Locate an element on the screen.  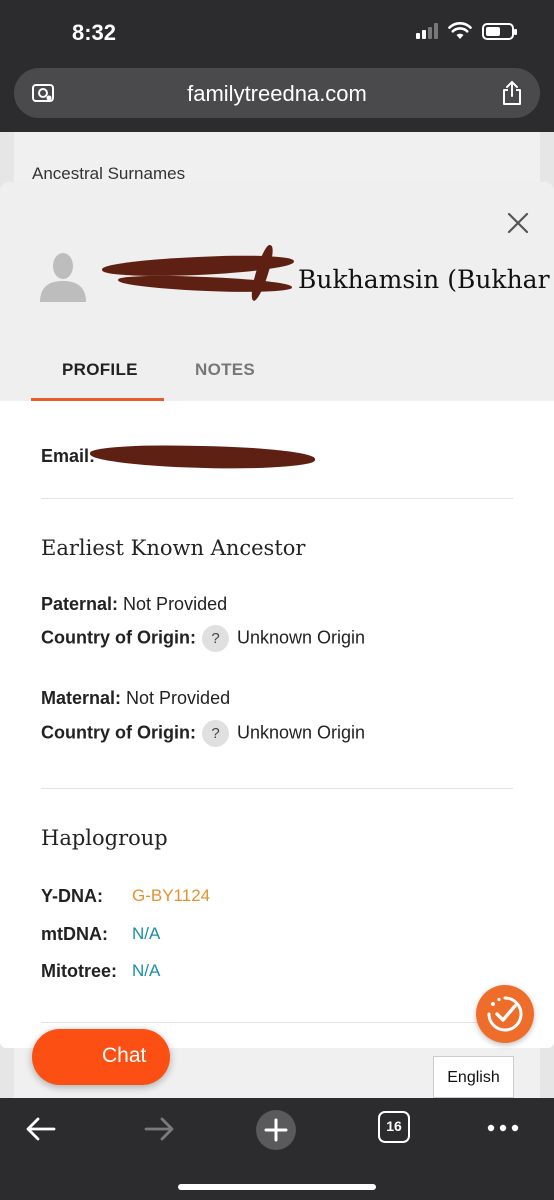
status-bar: 8:32 is located at coordinates (277, 32).